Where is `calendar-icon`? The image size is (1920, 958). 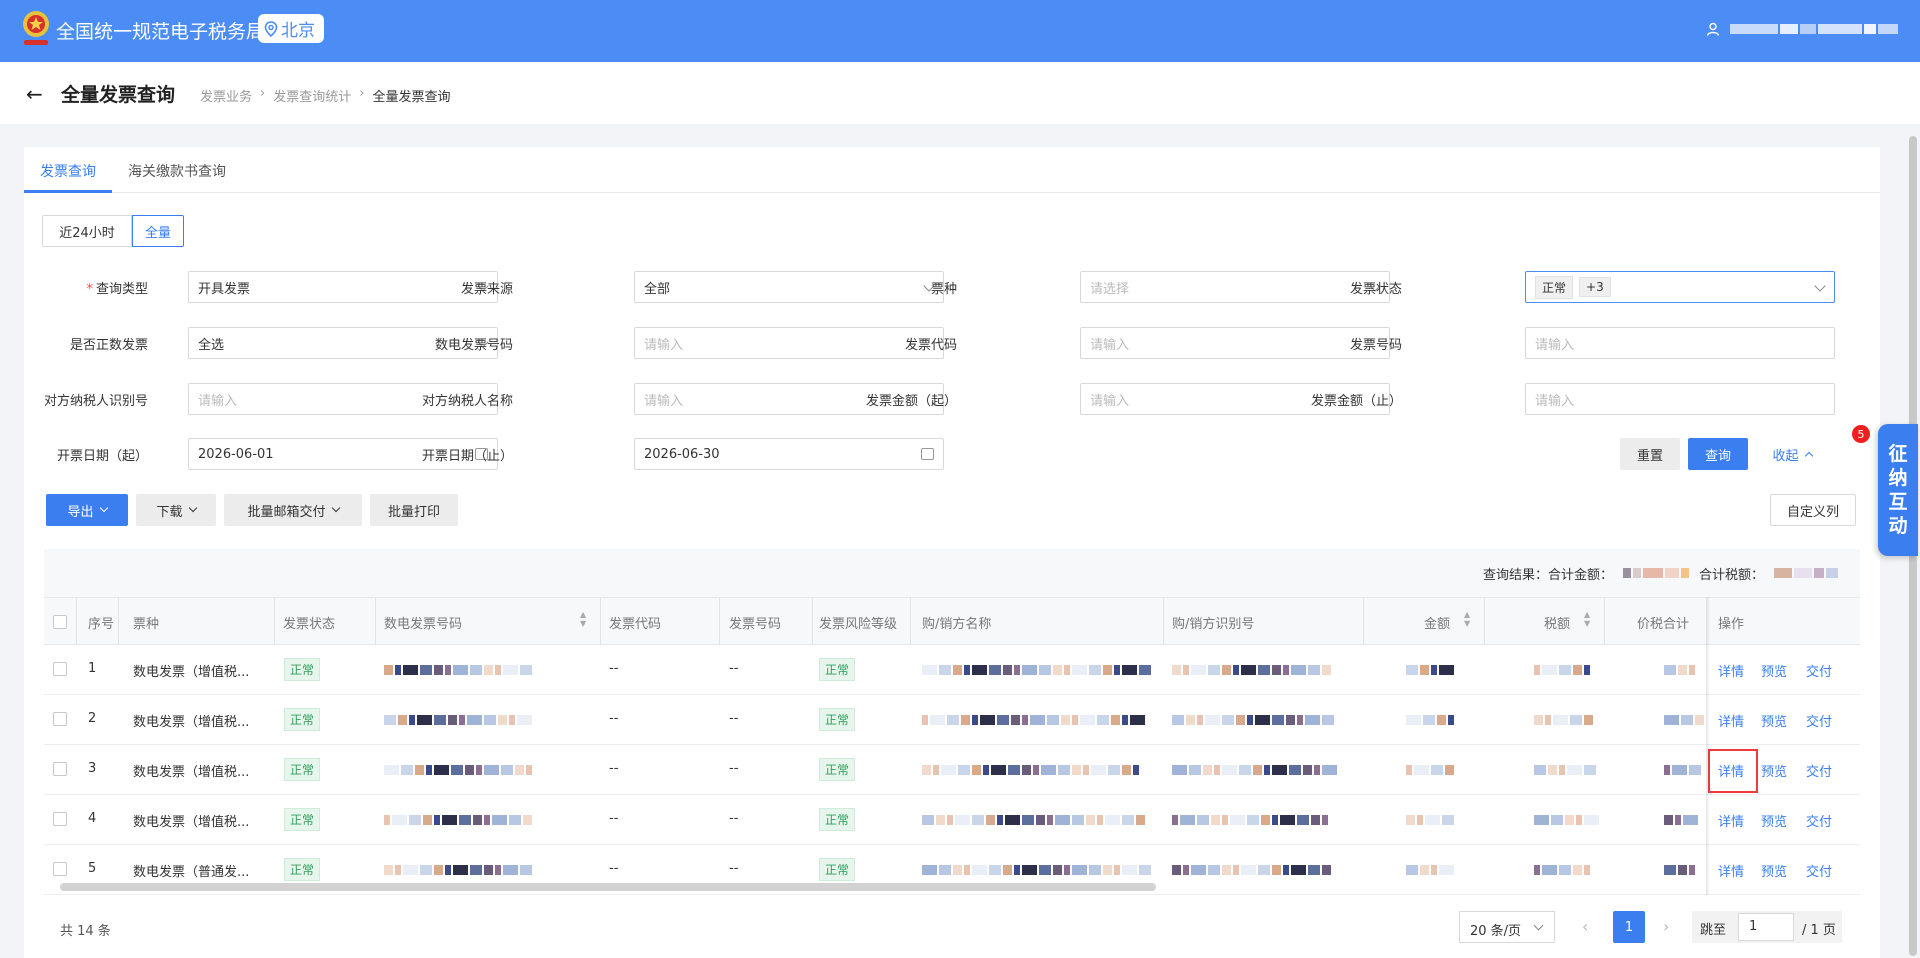 calendar-icon is located at coordinates (927, 454).